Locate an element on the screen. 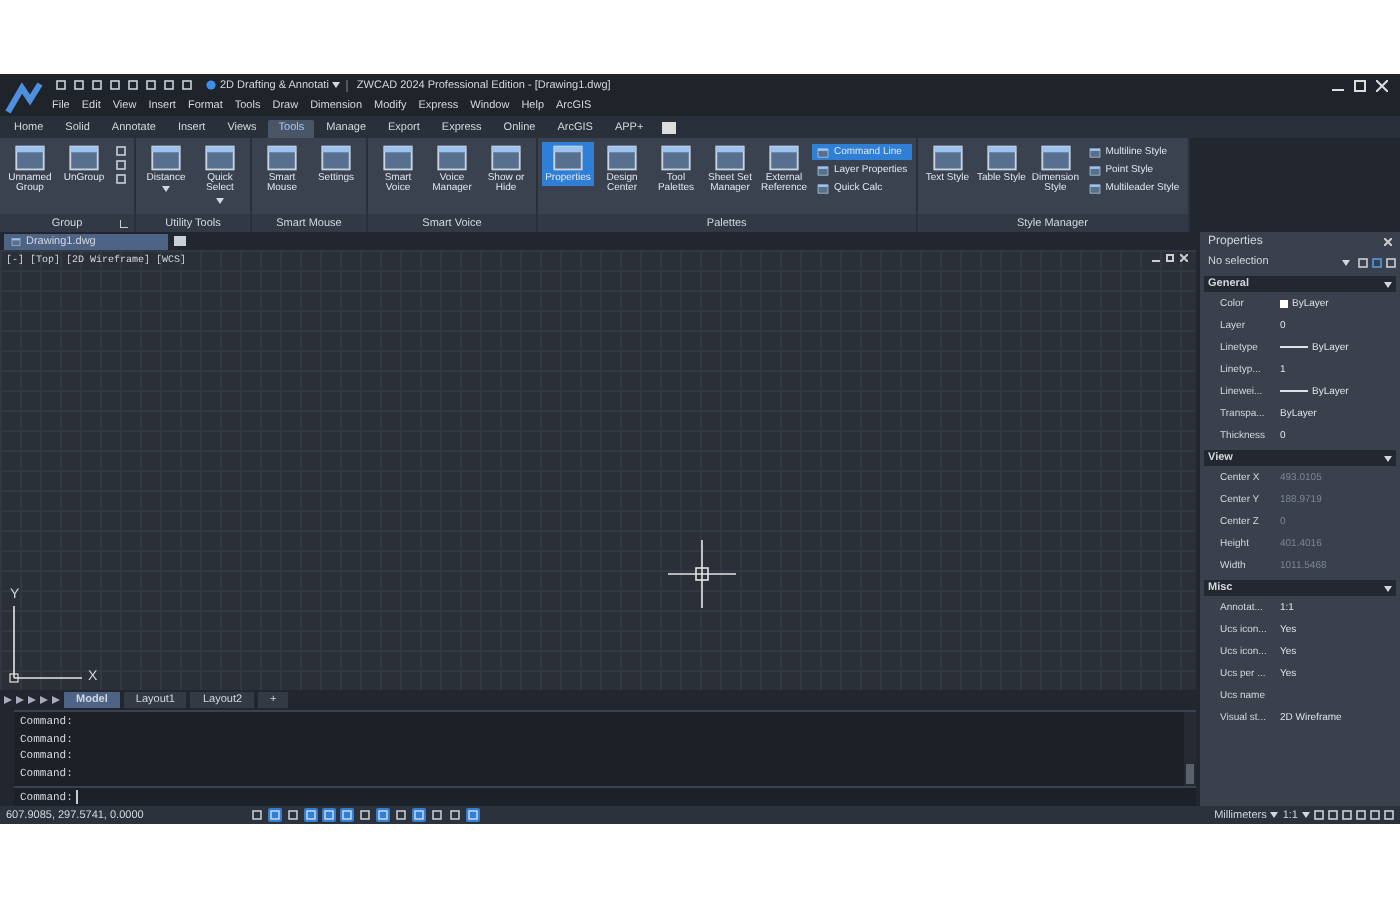  minimize-icon is located at coordinates (1156, 258).